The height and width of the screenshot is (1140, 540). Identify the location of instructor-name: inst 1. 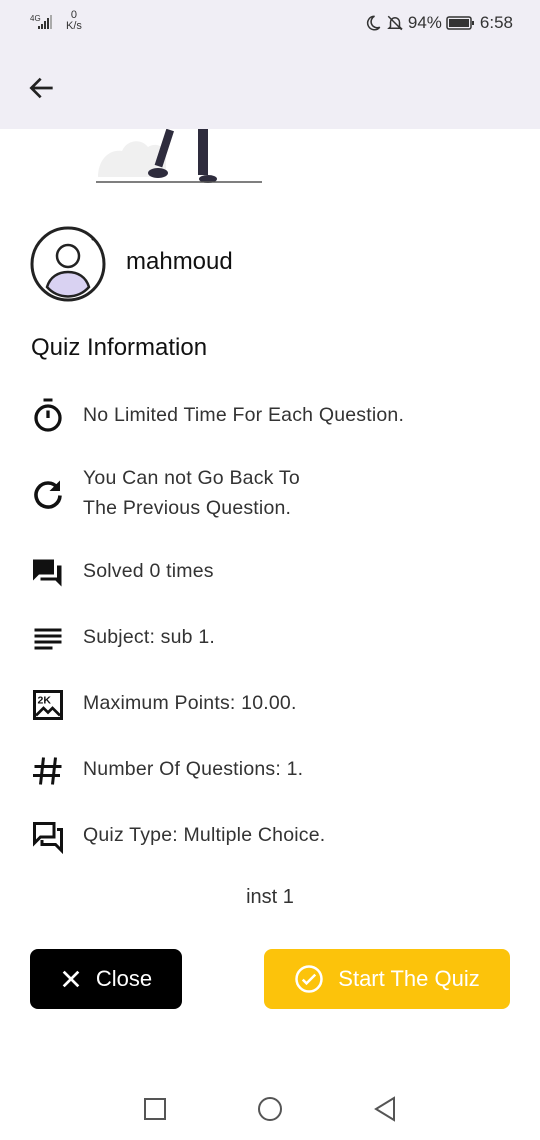
(270, 897).